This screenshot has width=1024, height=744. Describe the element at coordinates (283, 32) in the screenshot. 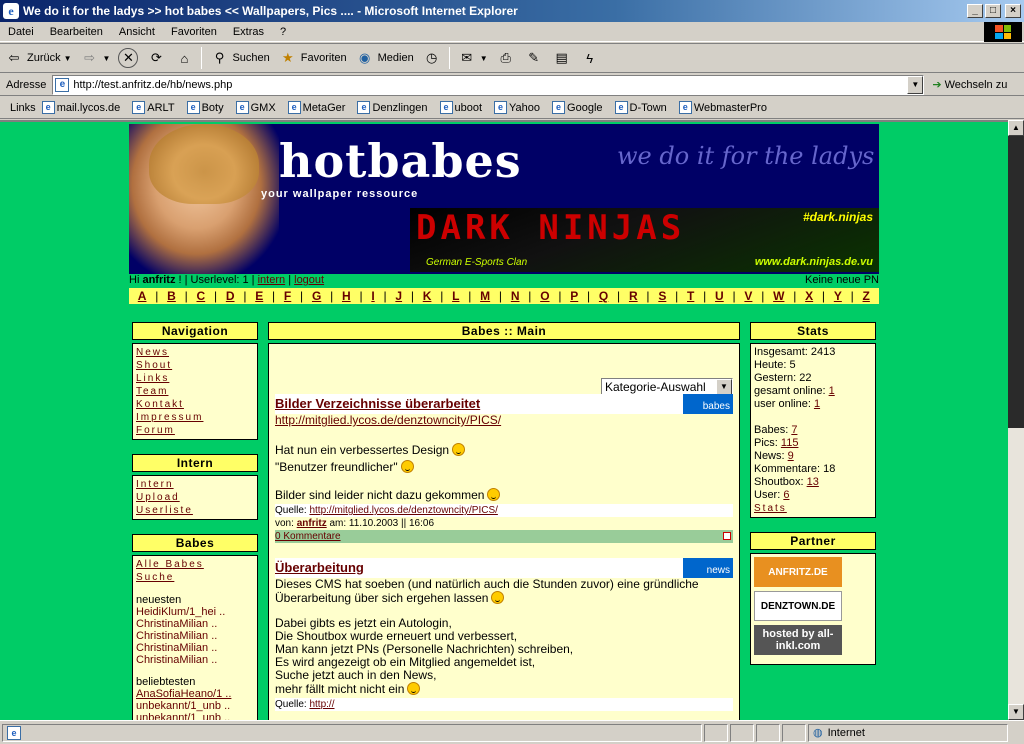

I see `menu-help: ?` at that location.